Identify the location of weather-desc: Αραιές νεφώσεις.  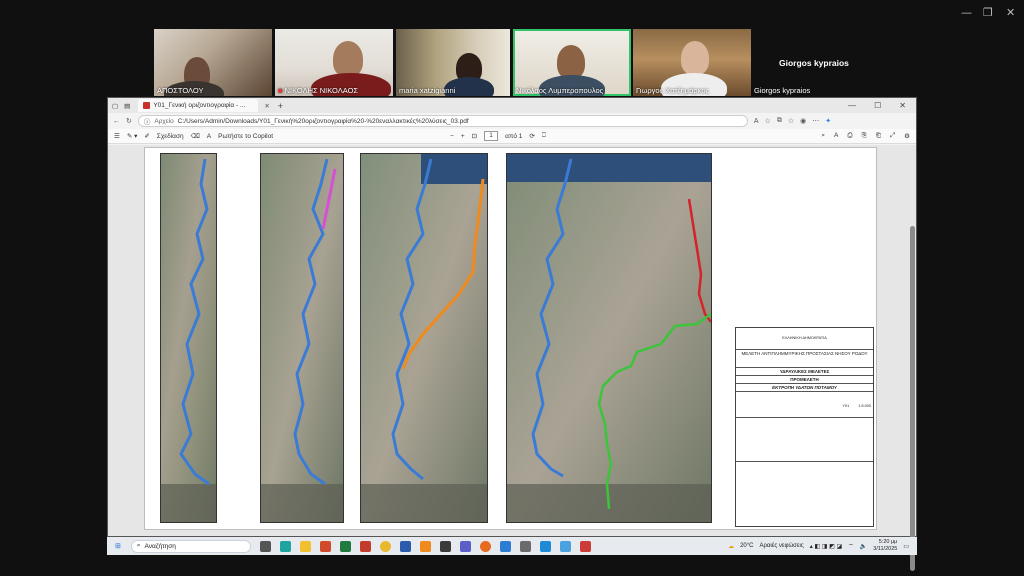
(781, 546).